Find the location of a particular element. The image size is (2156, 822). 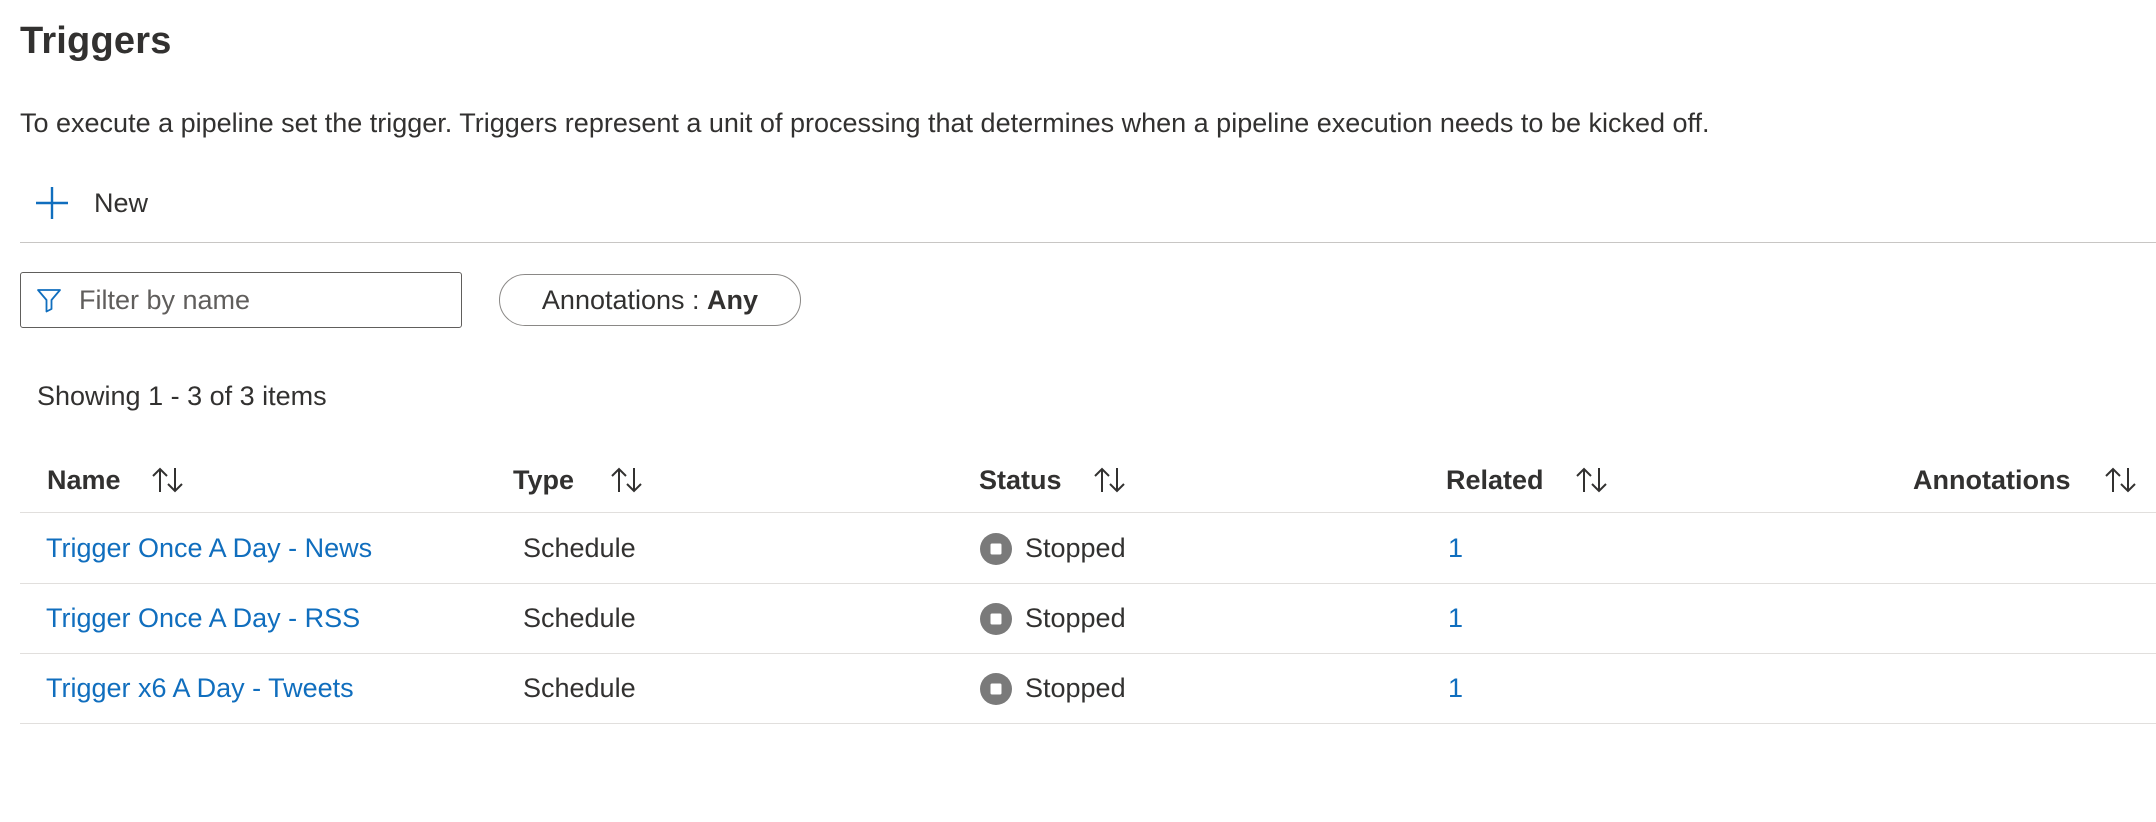

annotations-filter-pill: Annotations : Any is located at coordinates (650, 300).